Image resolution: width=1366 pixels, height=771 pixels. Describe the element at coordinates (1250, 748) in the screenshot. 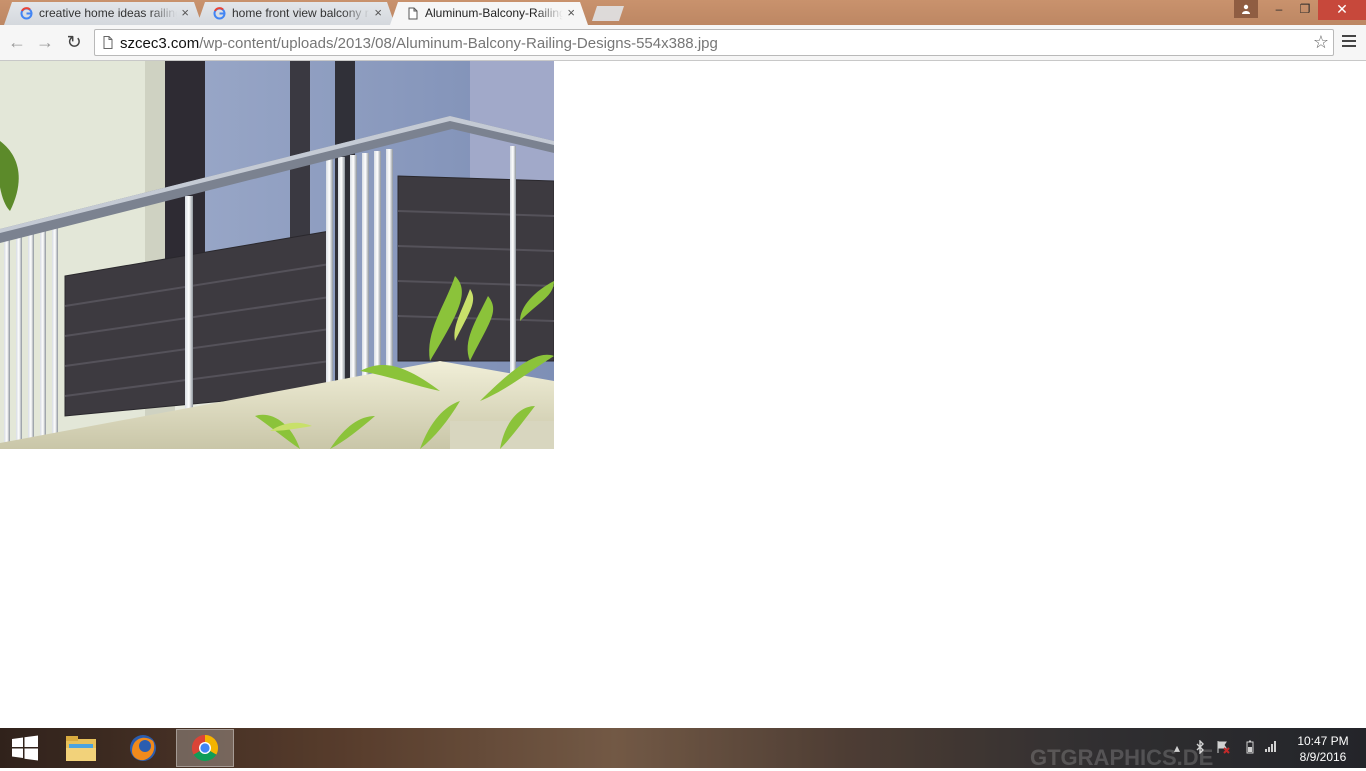

I see `battery-icon` at that location.